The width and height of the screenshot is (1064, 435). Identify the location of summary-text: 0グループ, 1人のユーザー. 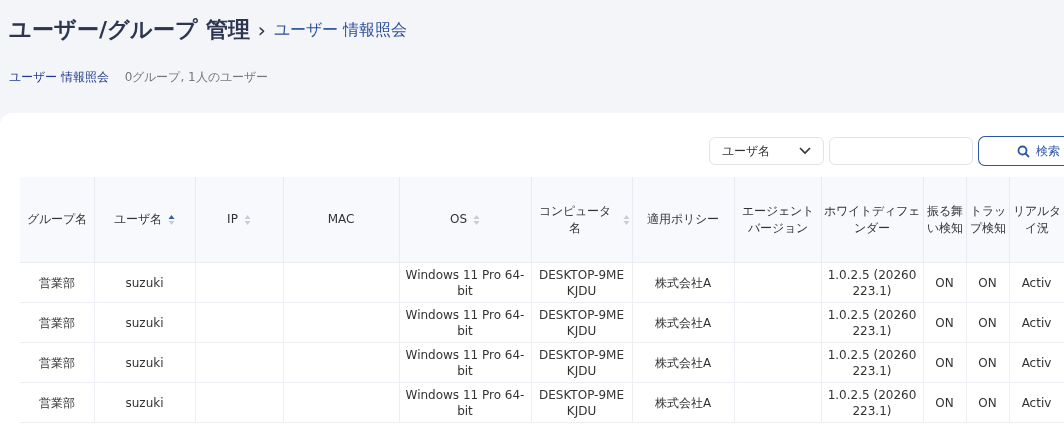
(196, 77).